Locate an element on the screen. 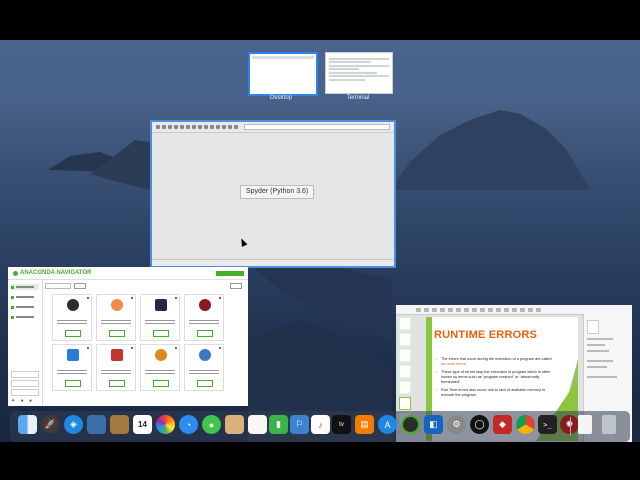 This screenshot has height=480, width=640. safari-icon: ◈ is located at coordinates (73, 424).